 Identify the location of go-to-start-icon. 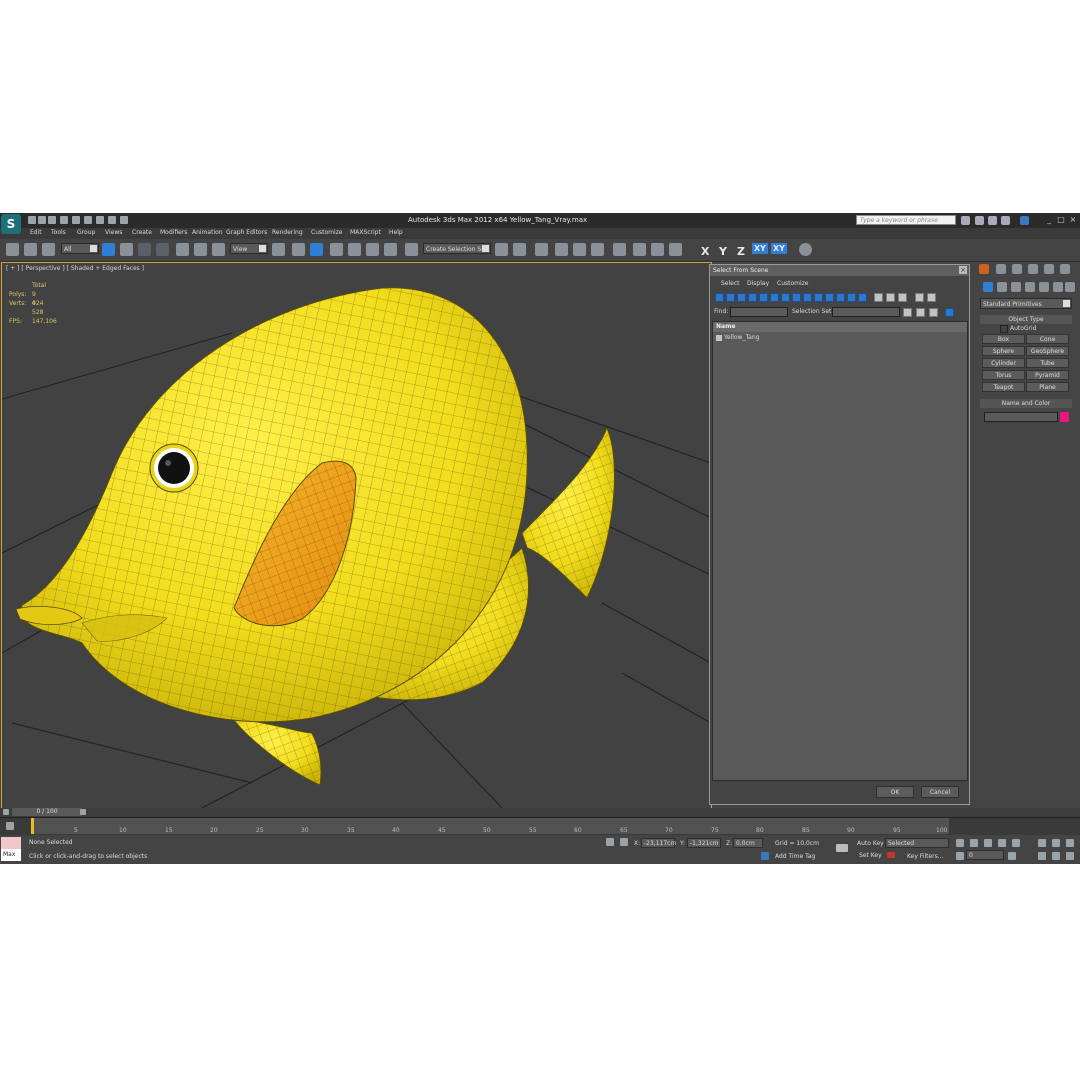
(960, 843).